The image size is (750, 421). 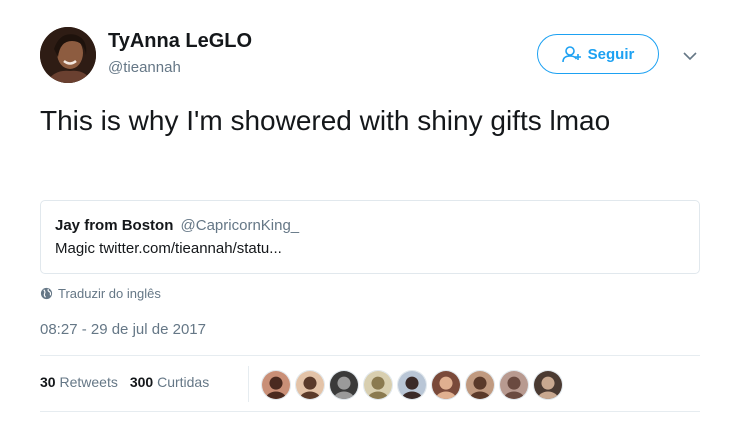 I want to click on author-handle: @tieannah, so click(x=144, y=67).